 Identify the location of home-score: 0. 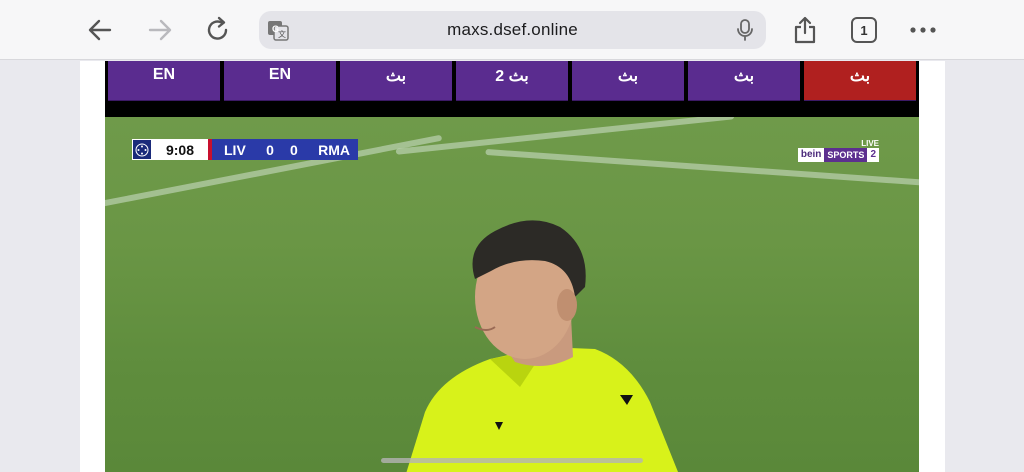
(270, 149).